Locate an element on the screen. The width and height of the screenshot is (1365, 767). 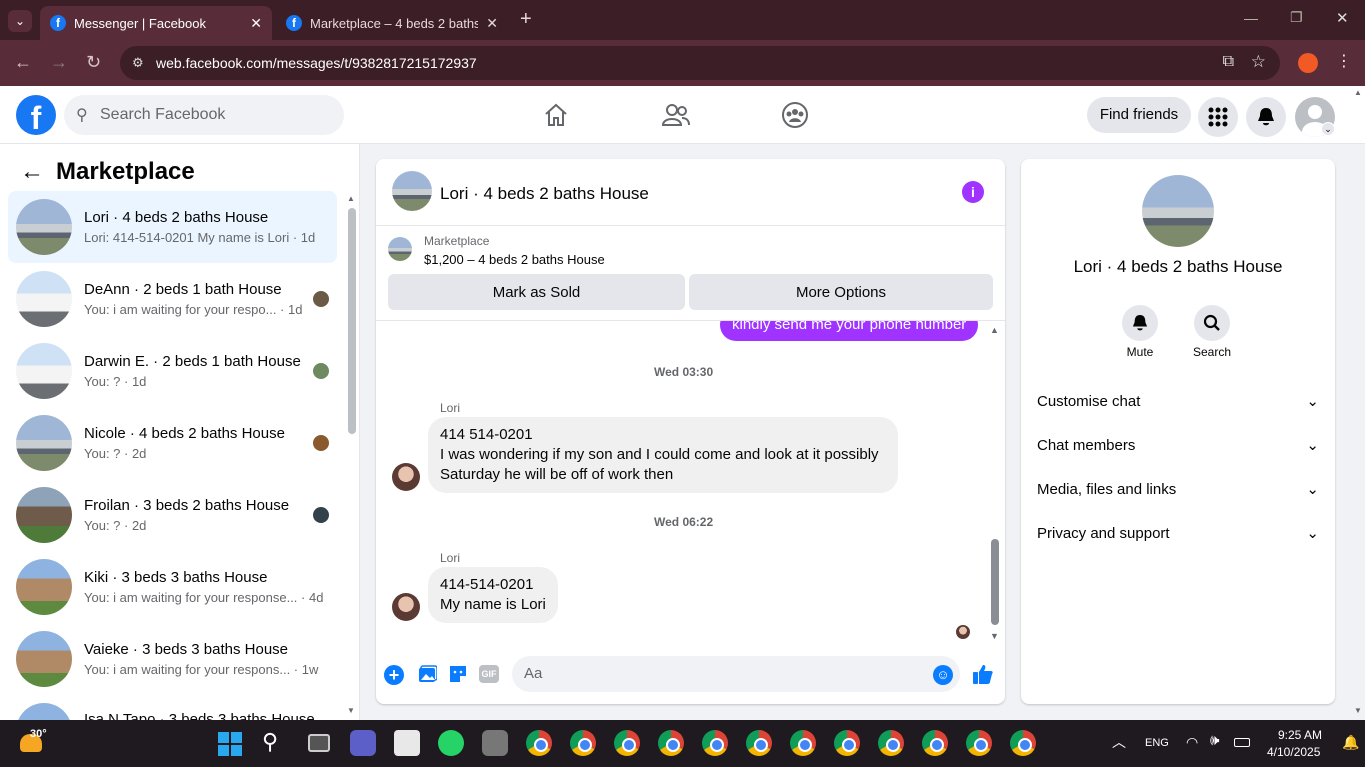
section-media-files-links: Media, files and links ⌄ is located at coordinates (1178, 489).